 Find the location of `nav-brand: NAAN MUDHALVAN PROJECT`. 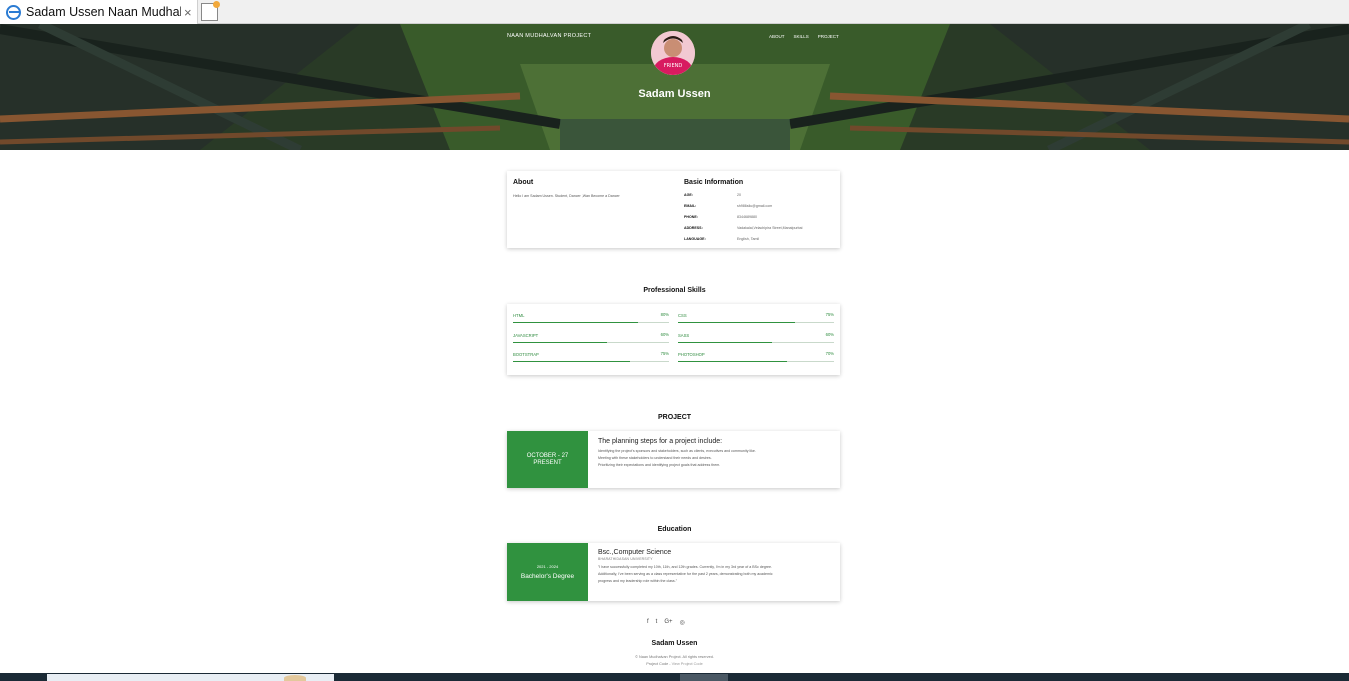

nav-brand: NAAN MUDHALVAN PROJECT is located at coordinates (549, 36).